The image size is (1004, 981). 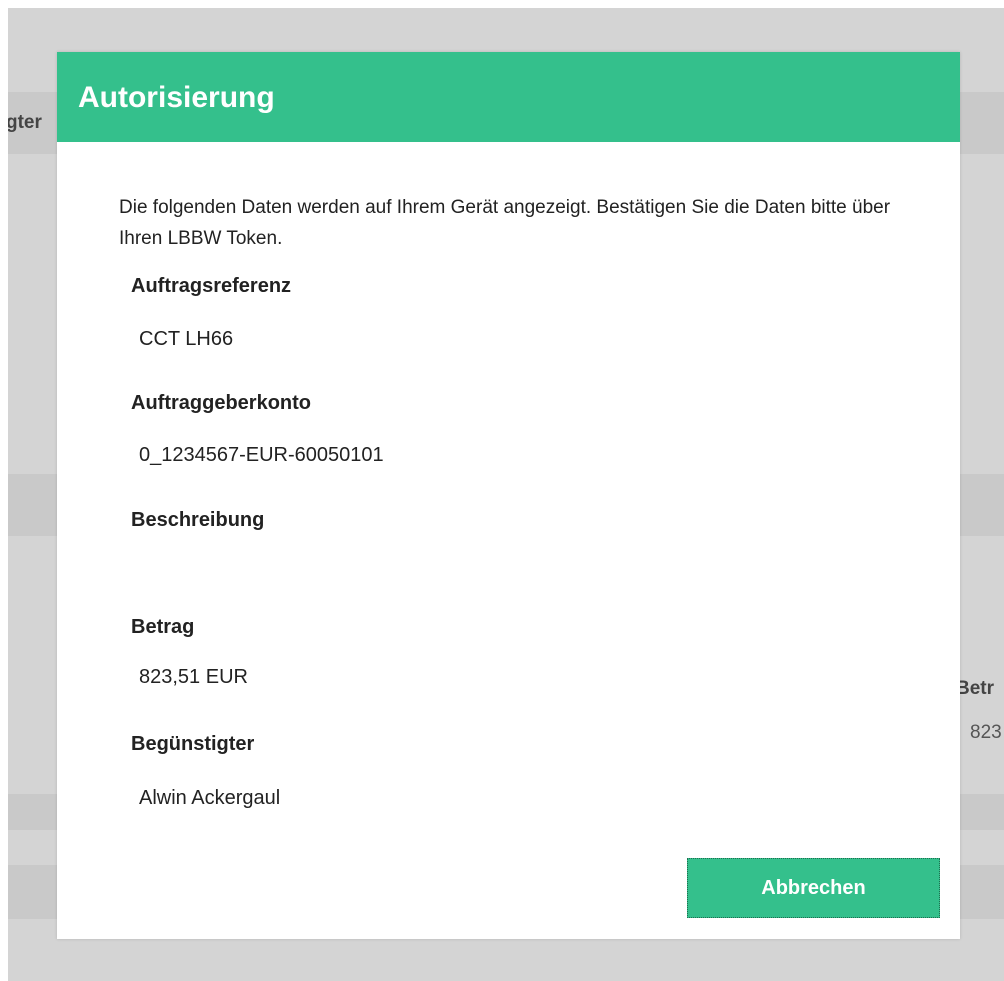 What do you see at coordinates (163, 627) in the screenshot?
I see `field-label-amount: Betrag` at bounding box center [163, 627].